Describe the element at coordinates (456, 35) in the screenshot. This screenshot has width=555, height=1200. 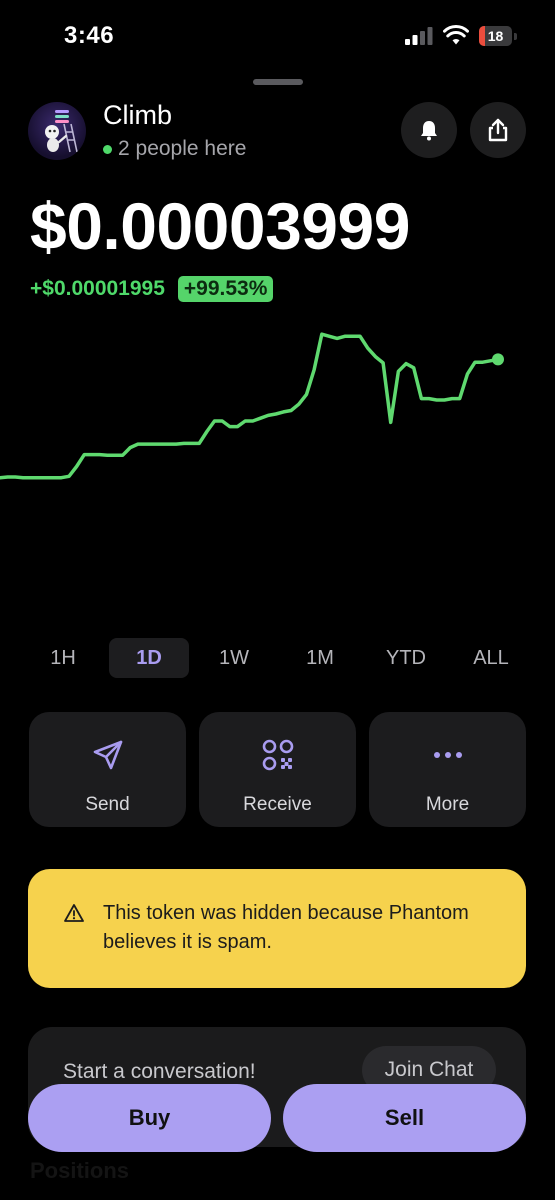
I see `wifi-icon` at that location.